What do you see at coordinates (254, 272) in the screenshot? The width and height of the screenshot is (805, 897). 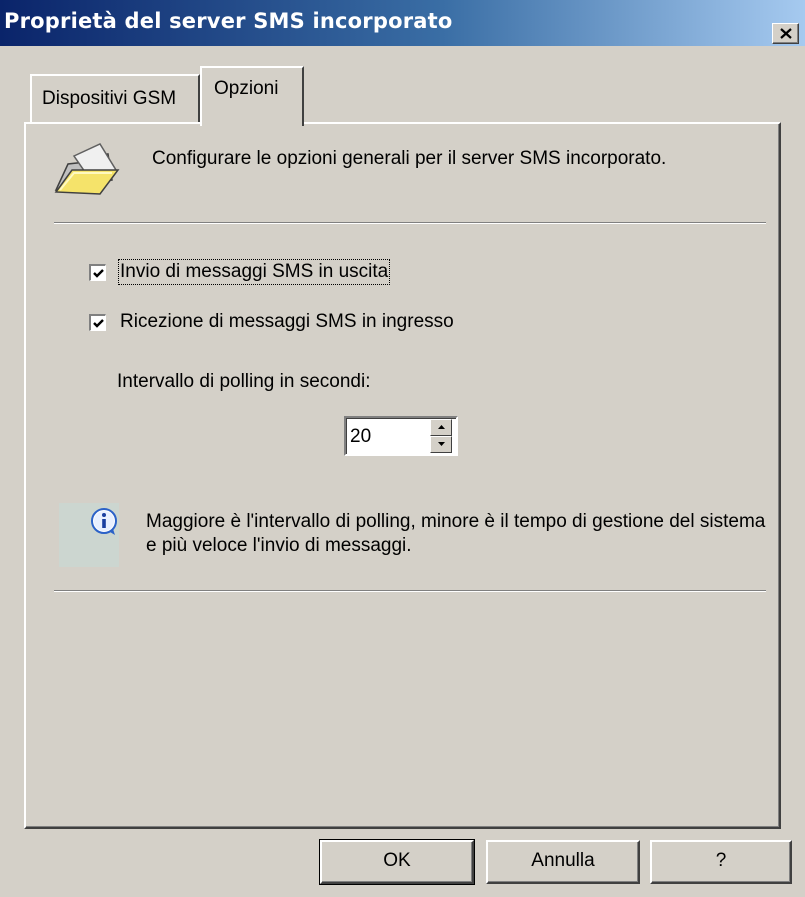 I see `outgoing-sms-label: Invio di messaggi SMS in uscita` at bounding box center [254, 272].